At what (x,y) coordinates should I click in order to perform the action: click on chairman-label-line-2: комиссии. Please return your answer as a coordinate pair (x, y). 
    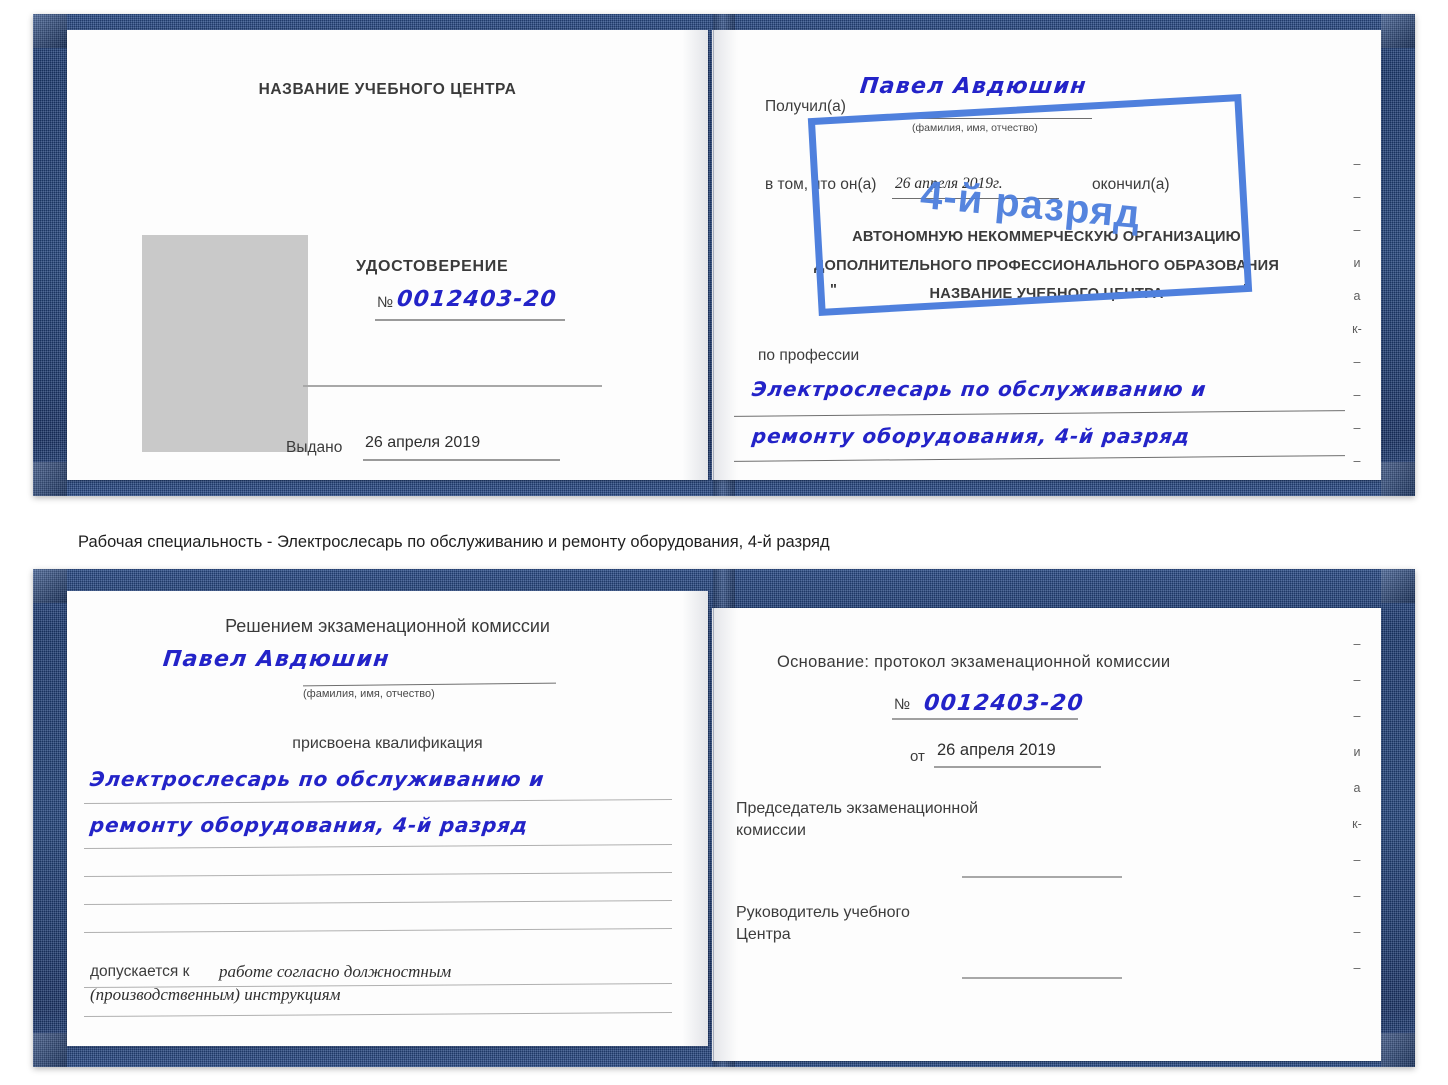
    Looking at the image, I should click on (771, 830).